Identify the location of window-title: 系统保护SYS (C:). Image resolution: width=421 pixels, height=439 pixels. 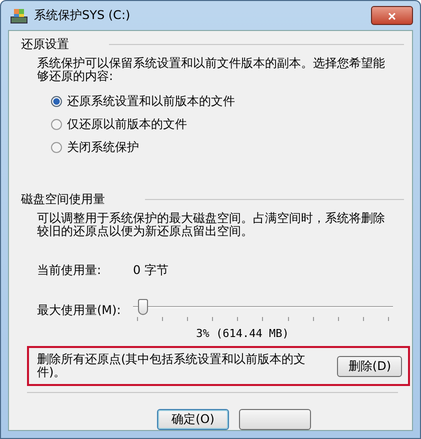
(82, 15).